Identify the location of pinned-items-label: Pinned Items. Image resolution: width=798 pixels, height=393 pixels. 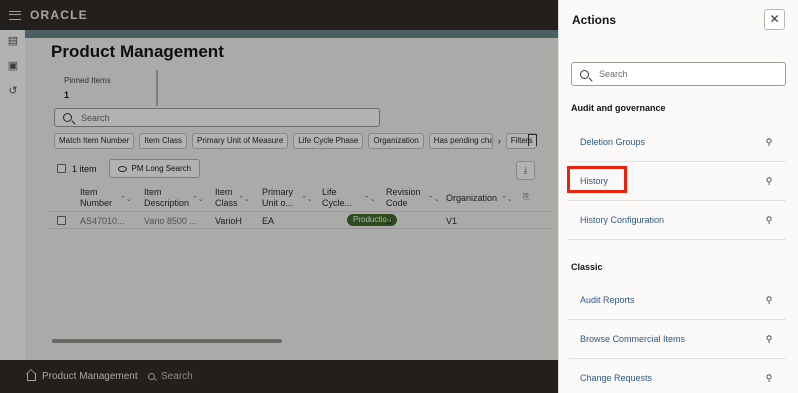
(87, 80).